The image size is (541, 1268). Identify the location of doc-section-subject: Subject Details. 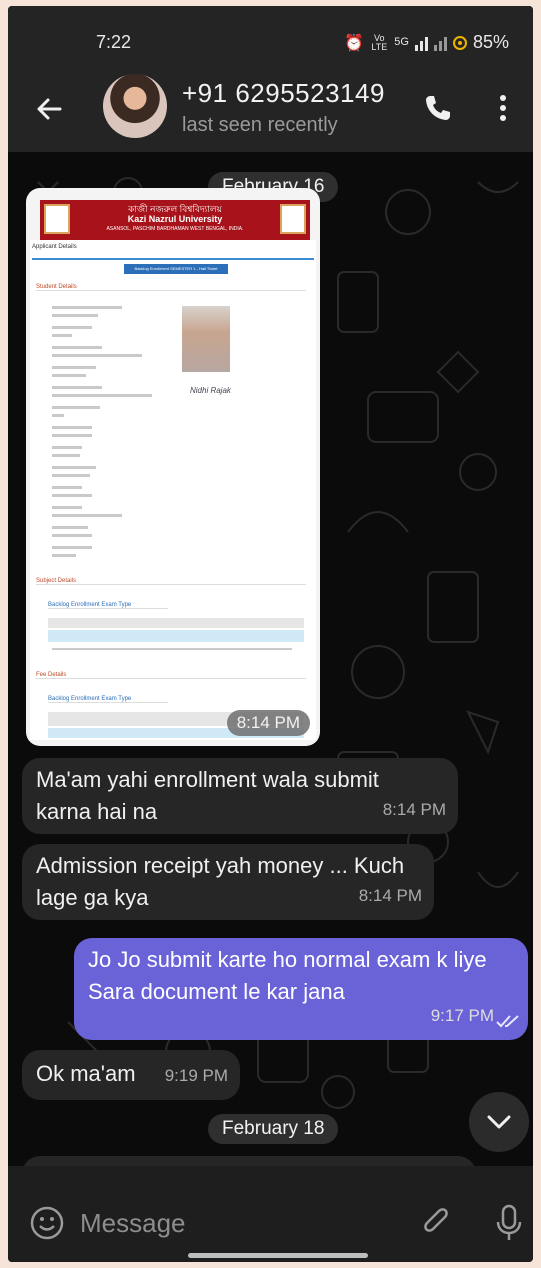
(171, 581).